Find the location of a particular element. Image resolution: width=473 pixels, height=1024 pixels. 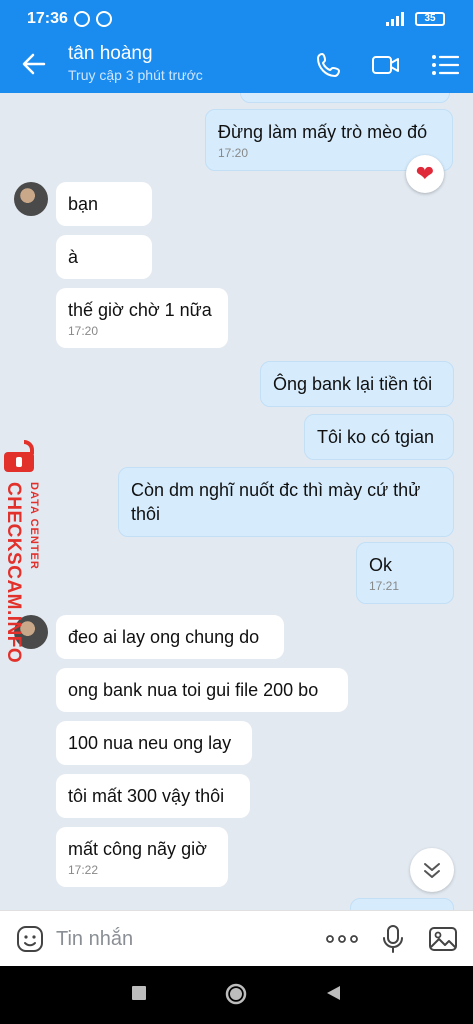

message-text: Tôi ko có tgian is located at coordinates (376, 437).